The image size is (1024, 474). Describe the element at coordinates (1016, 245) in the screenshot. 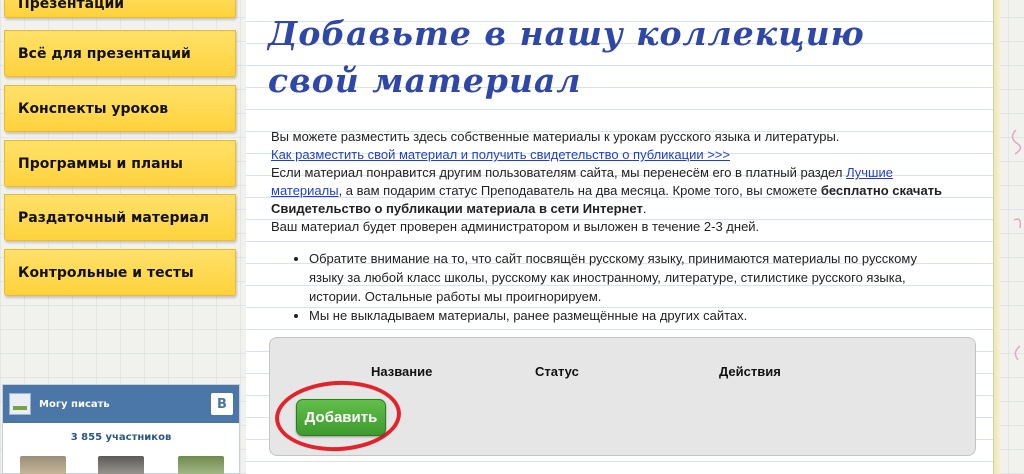

I see `scribble-decoration` at that location.